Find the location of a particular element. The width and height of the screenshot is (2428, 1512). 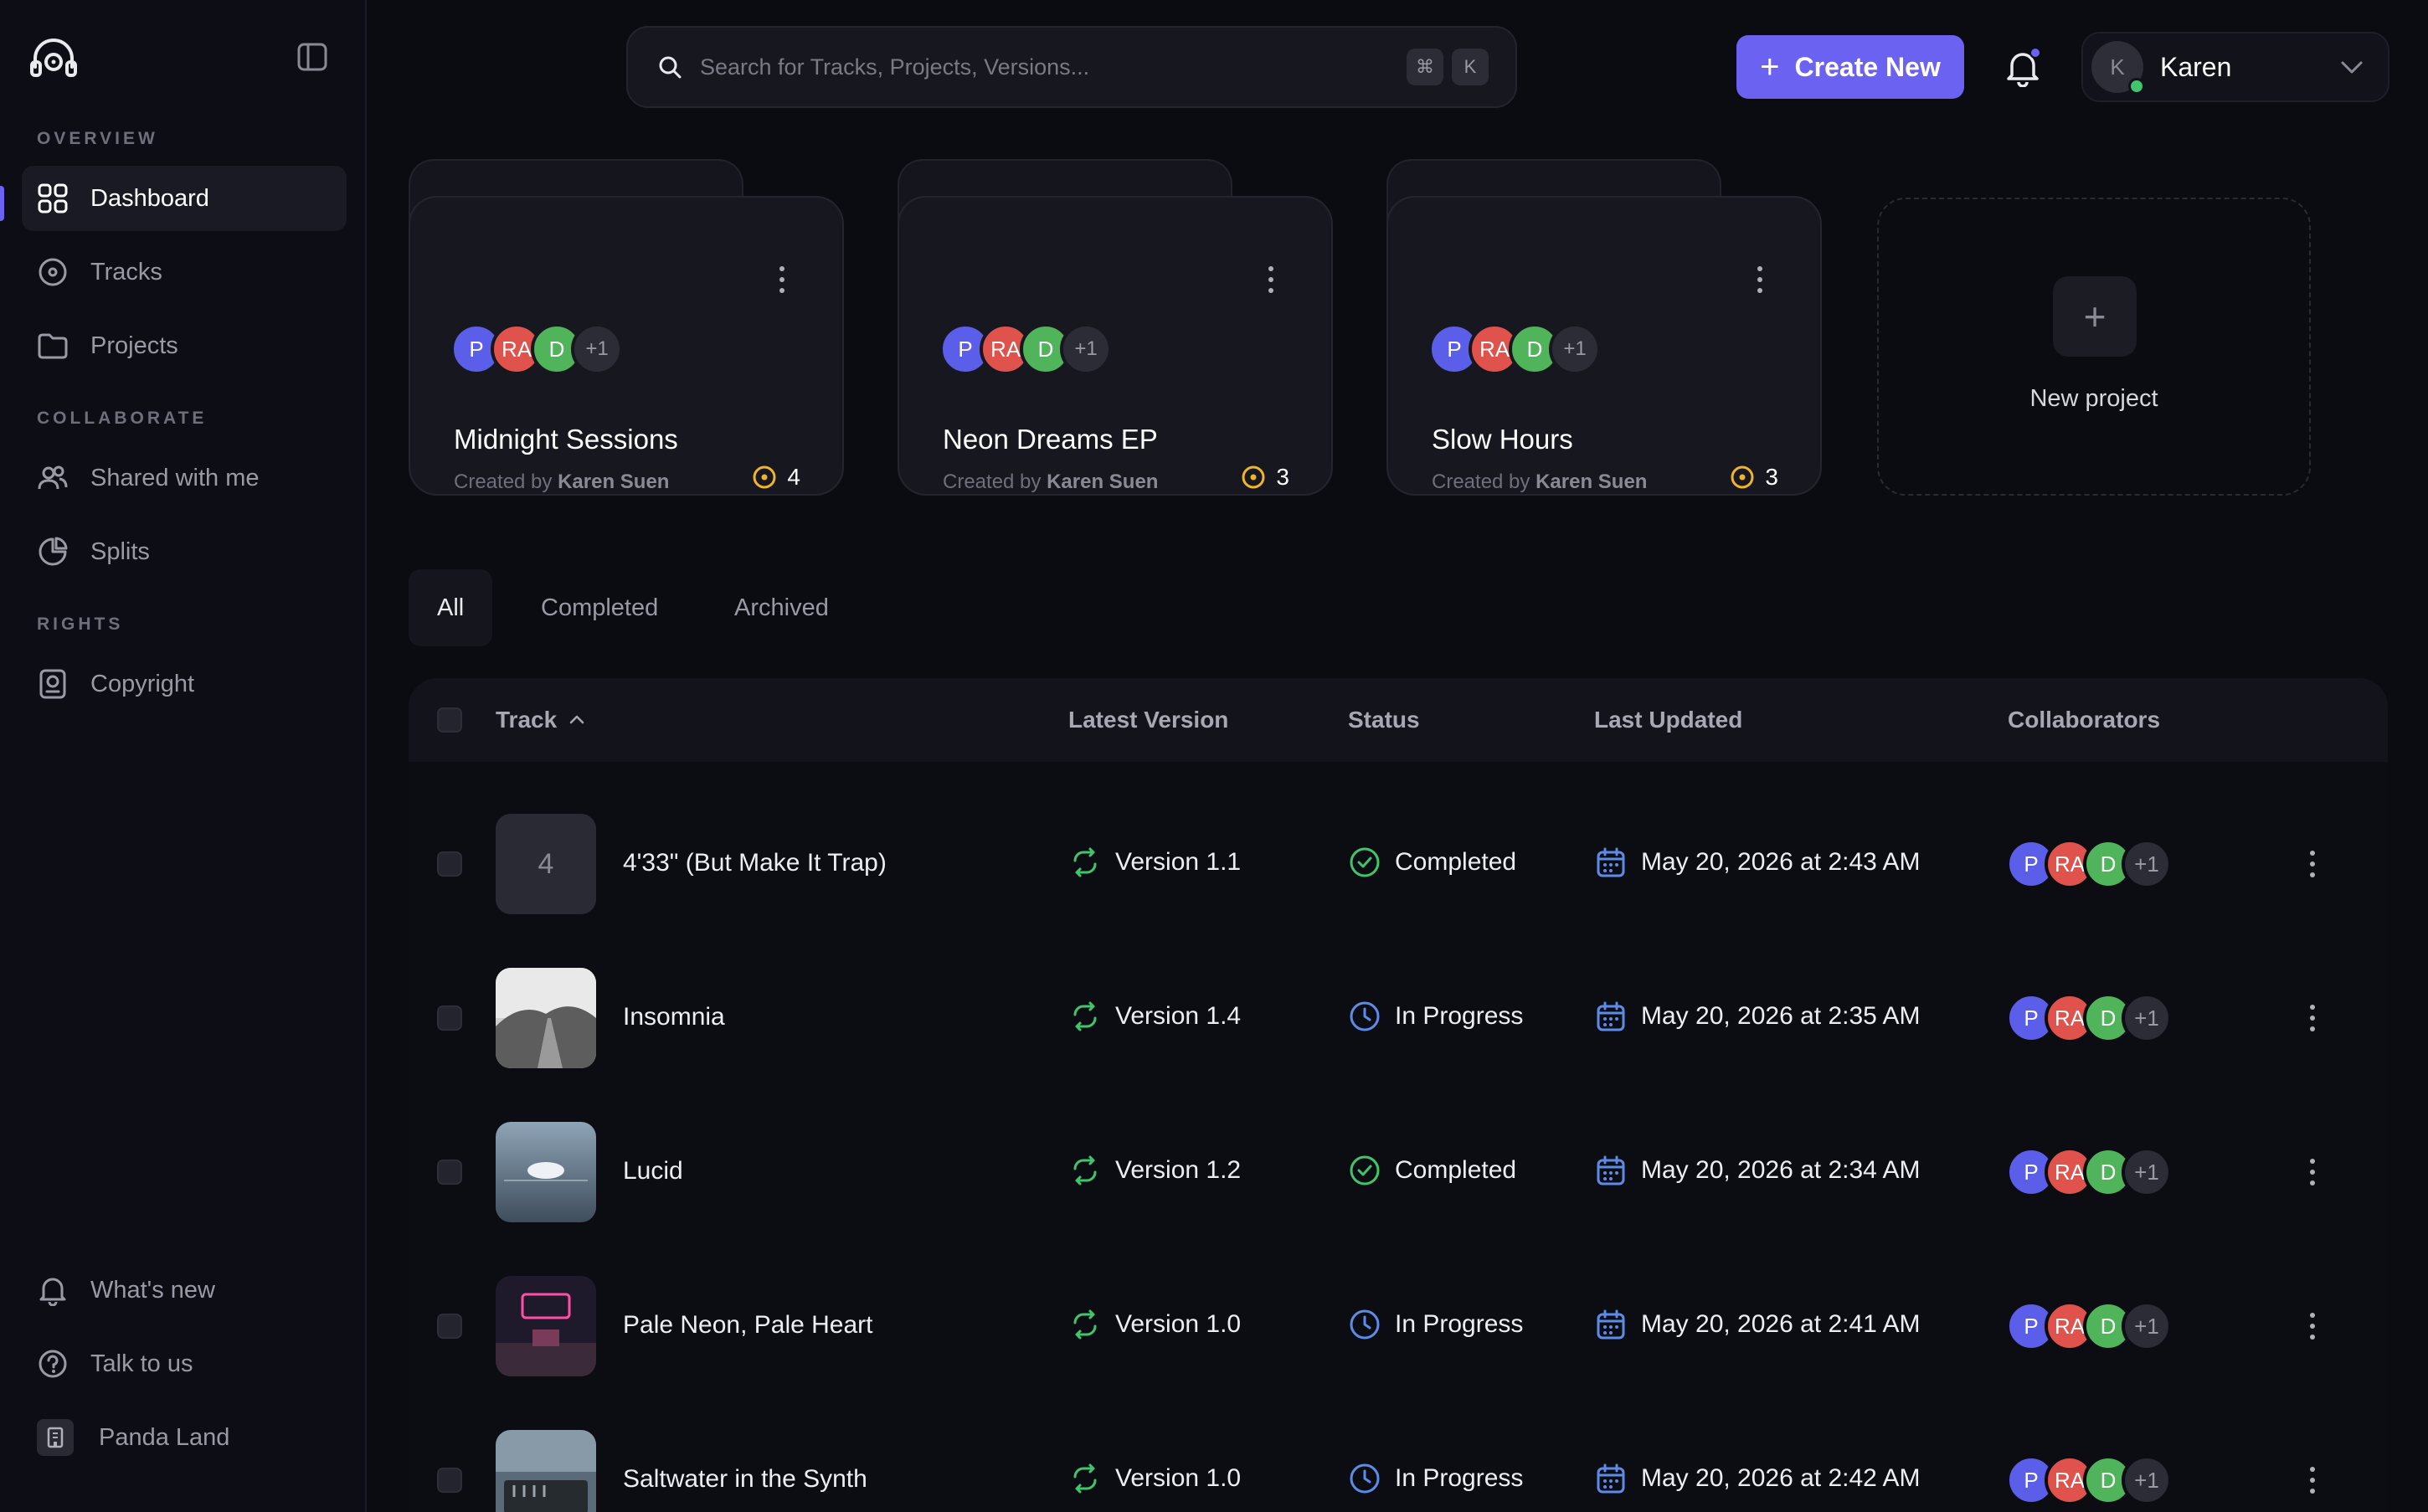

tab-label: Completed is located at coordinates (600, 607).